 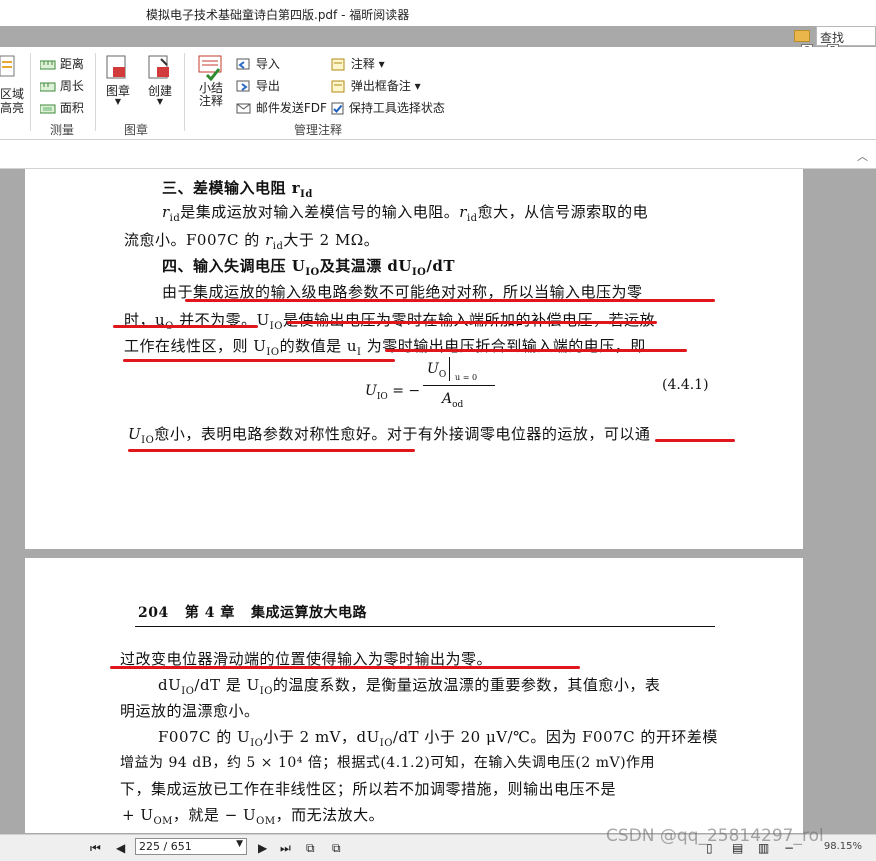 What do you see at coordinates (309, 267) in the screenshot?
I see `heading-offset-voltage: 四、输入失调电压 UIO及其温漂 dUIO/dT` at bounding box center [309, 267].